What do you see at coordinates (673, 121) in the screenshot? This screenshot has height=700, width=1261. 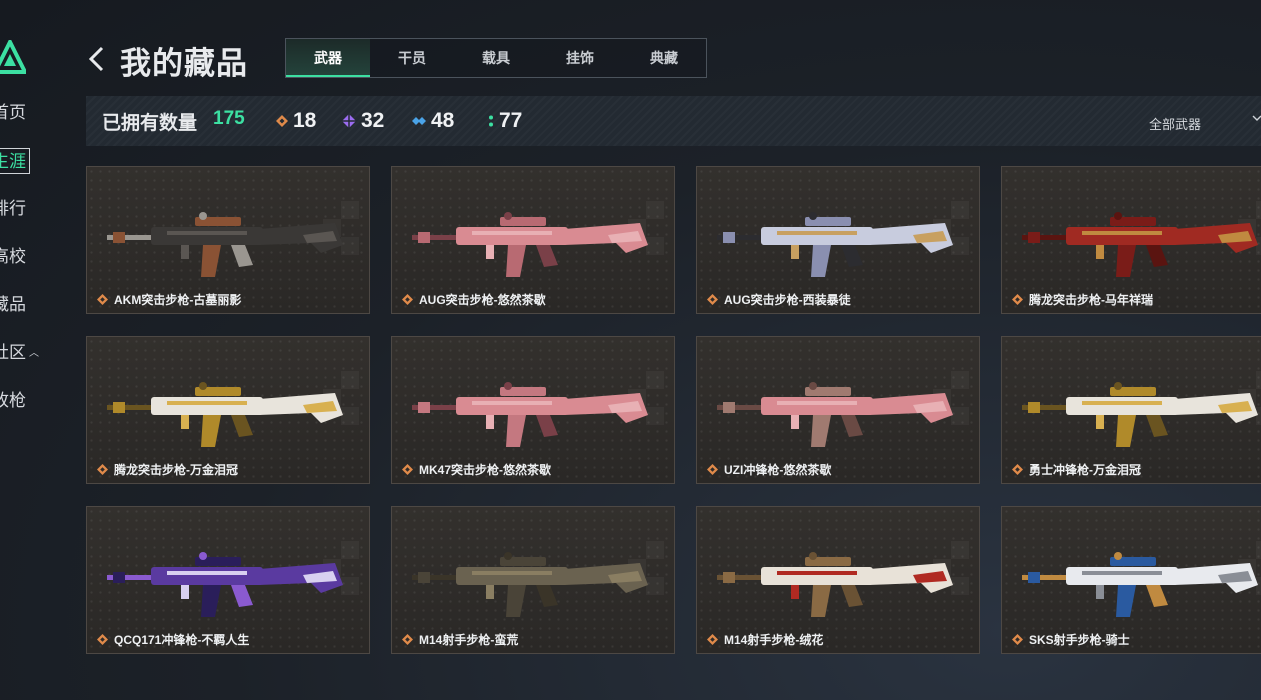 I see `collection-stats-bar: 已拥有数量 175 18 32 48 77 全部武器` at bounding box center [673, 121].